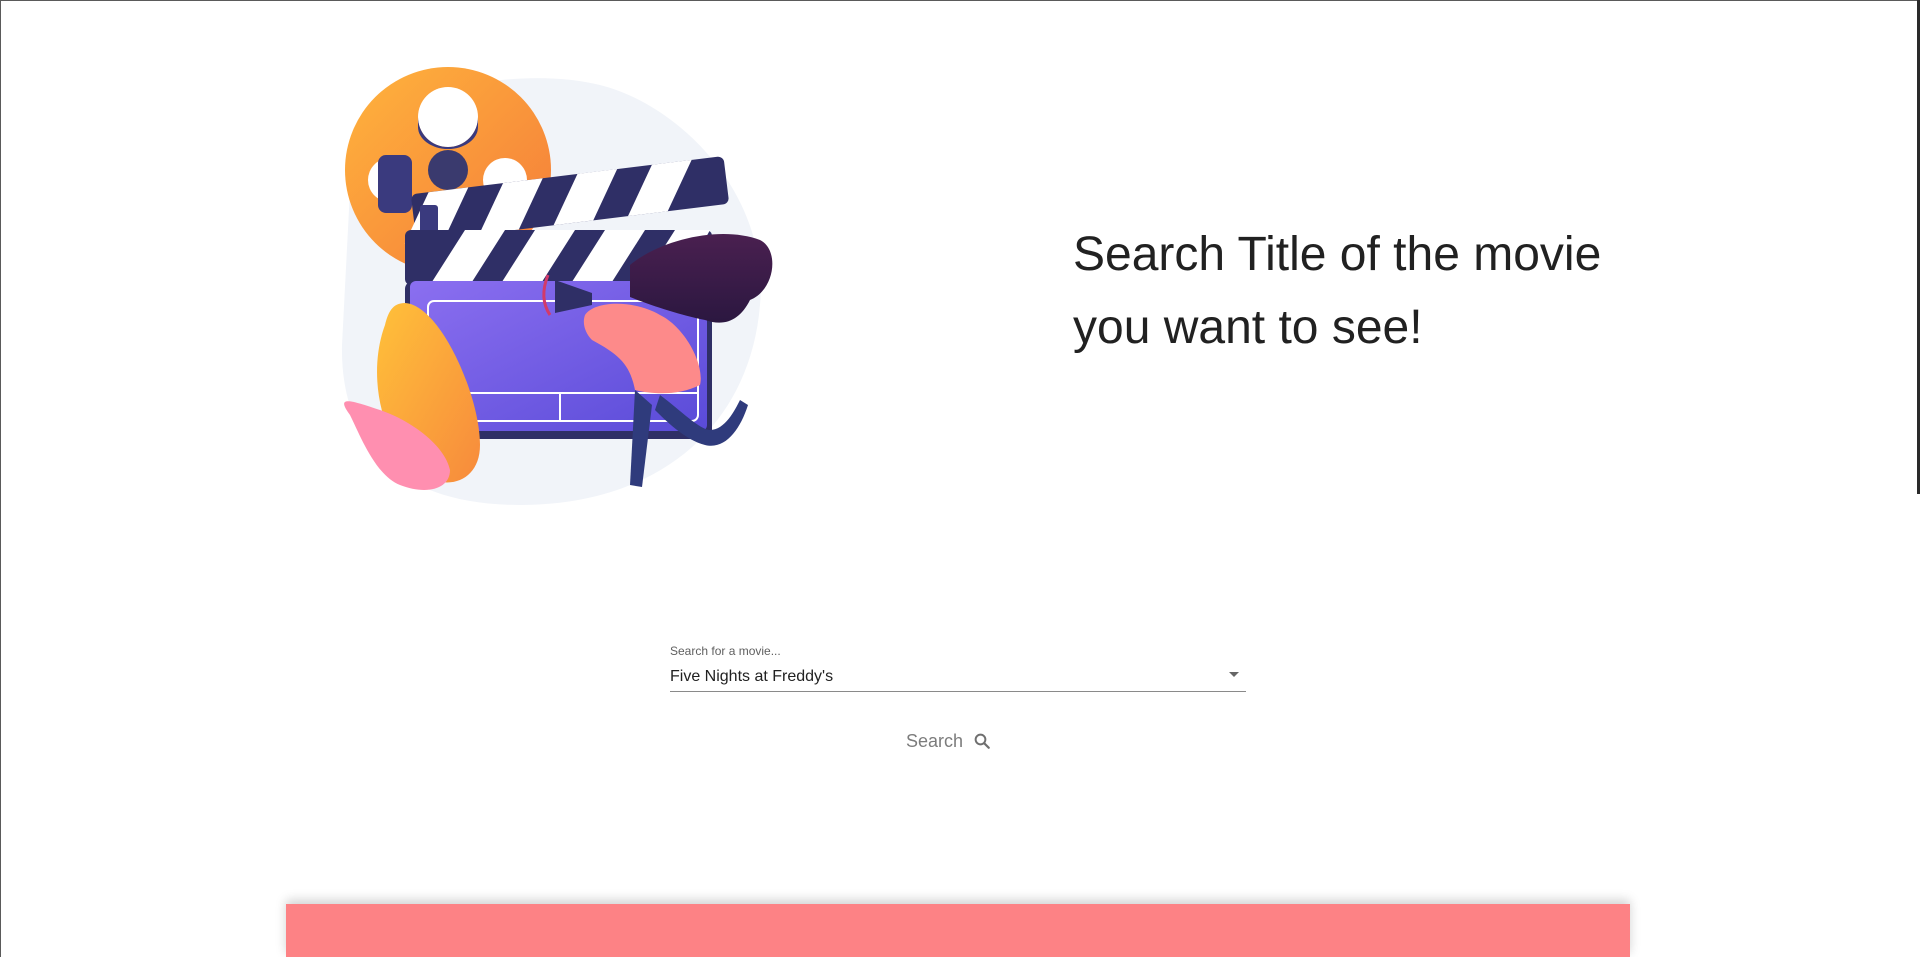 The width and height of the screenshot is (1920, 957). What do you see at coordinates (751, 677) in the screenshot?
I see `search-input: Five Nights at Freddy's` at bounding box center [751, 677].